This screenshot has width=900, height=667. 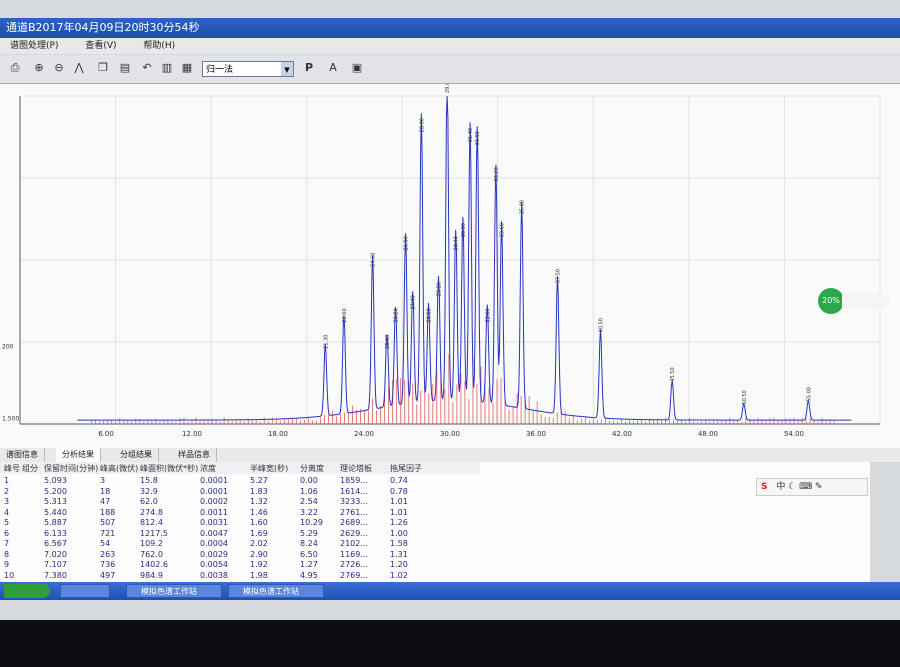 I want to click on table-row: 3 5.313 47 62.0 0.0002 1.32 2.54 3233... 1.01, so click(x=240, y=502).